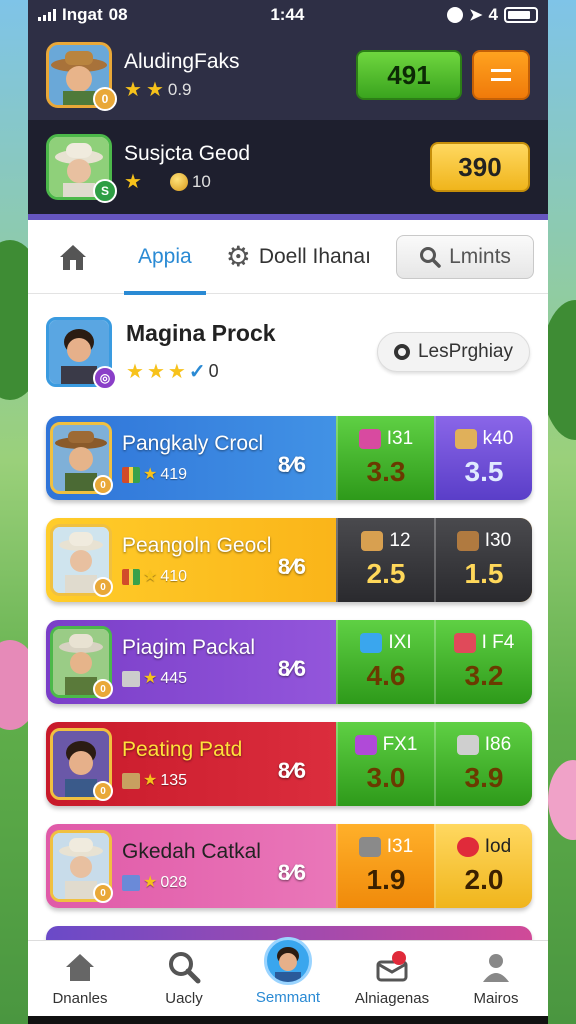 This screenshot has height=1024, width=576. What do you see at coordinates (400, 744) in the screenshot?
I see `stat-label: FX1` at bounding box center [400, 744].